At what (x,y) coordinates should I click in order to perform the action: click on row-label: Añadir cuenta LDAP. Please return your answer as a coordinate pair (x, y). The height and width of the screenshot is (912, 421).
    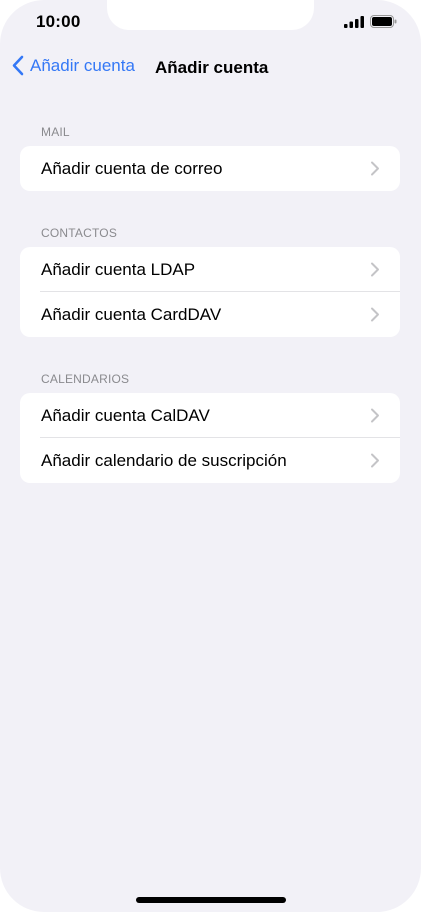
    Looking at the image, I should click on (118, 269).